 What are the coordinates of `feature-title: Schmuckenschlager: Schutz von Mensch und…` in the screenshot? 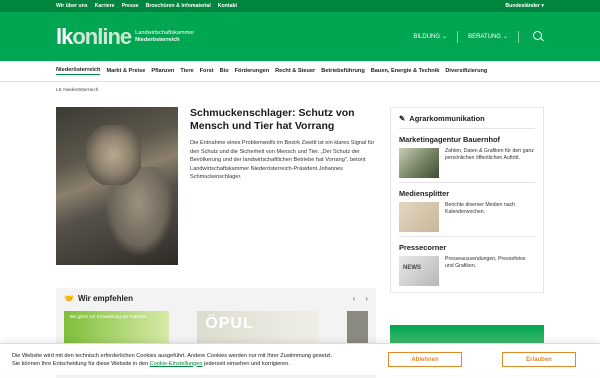 It's located at (283, 120).